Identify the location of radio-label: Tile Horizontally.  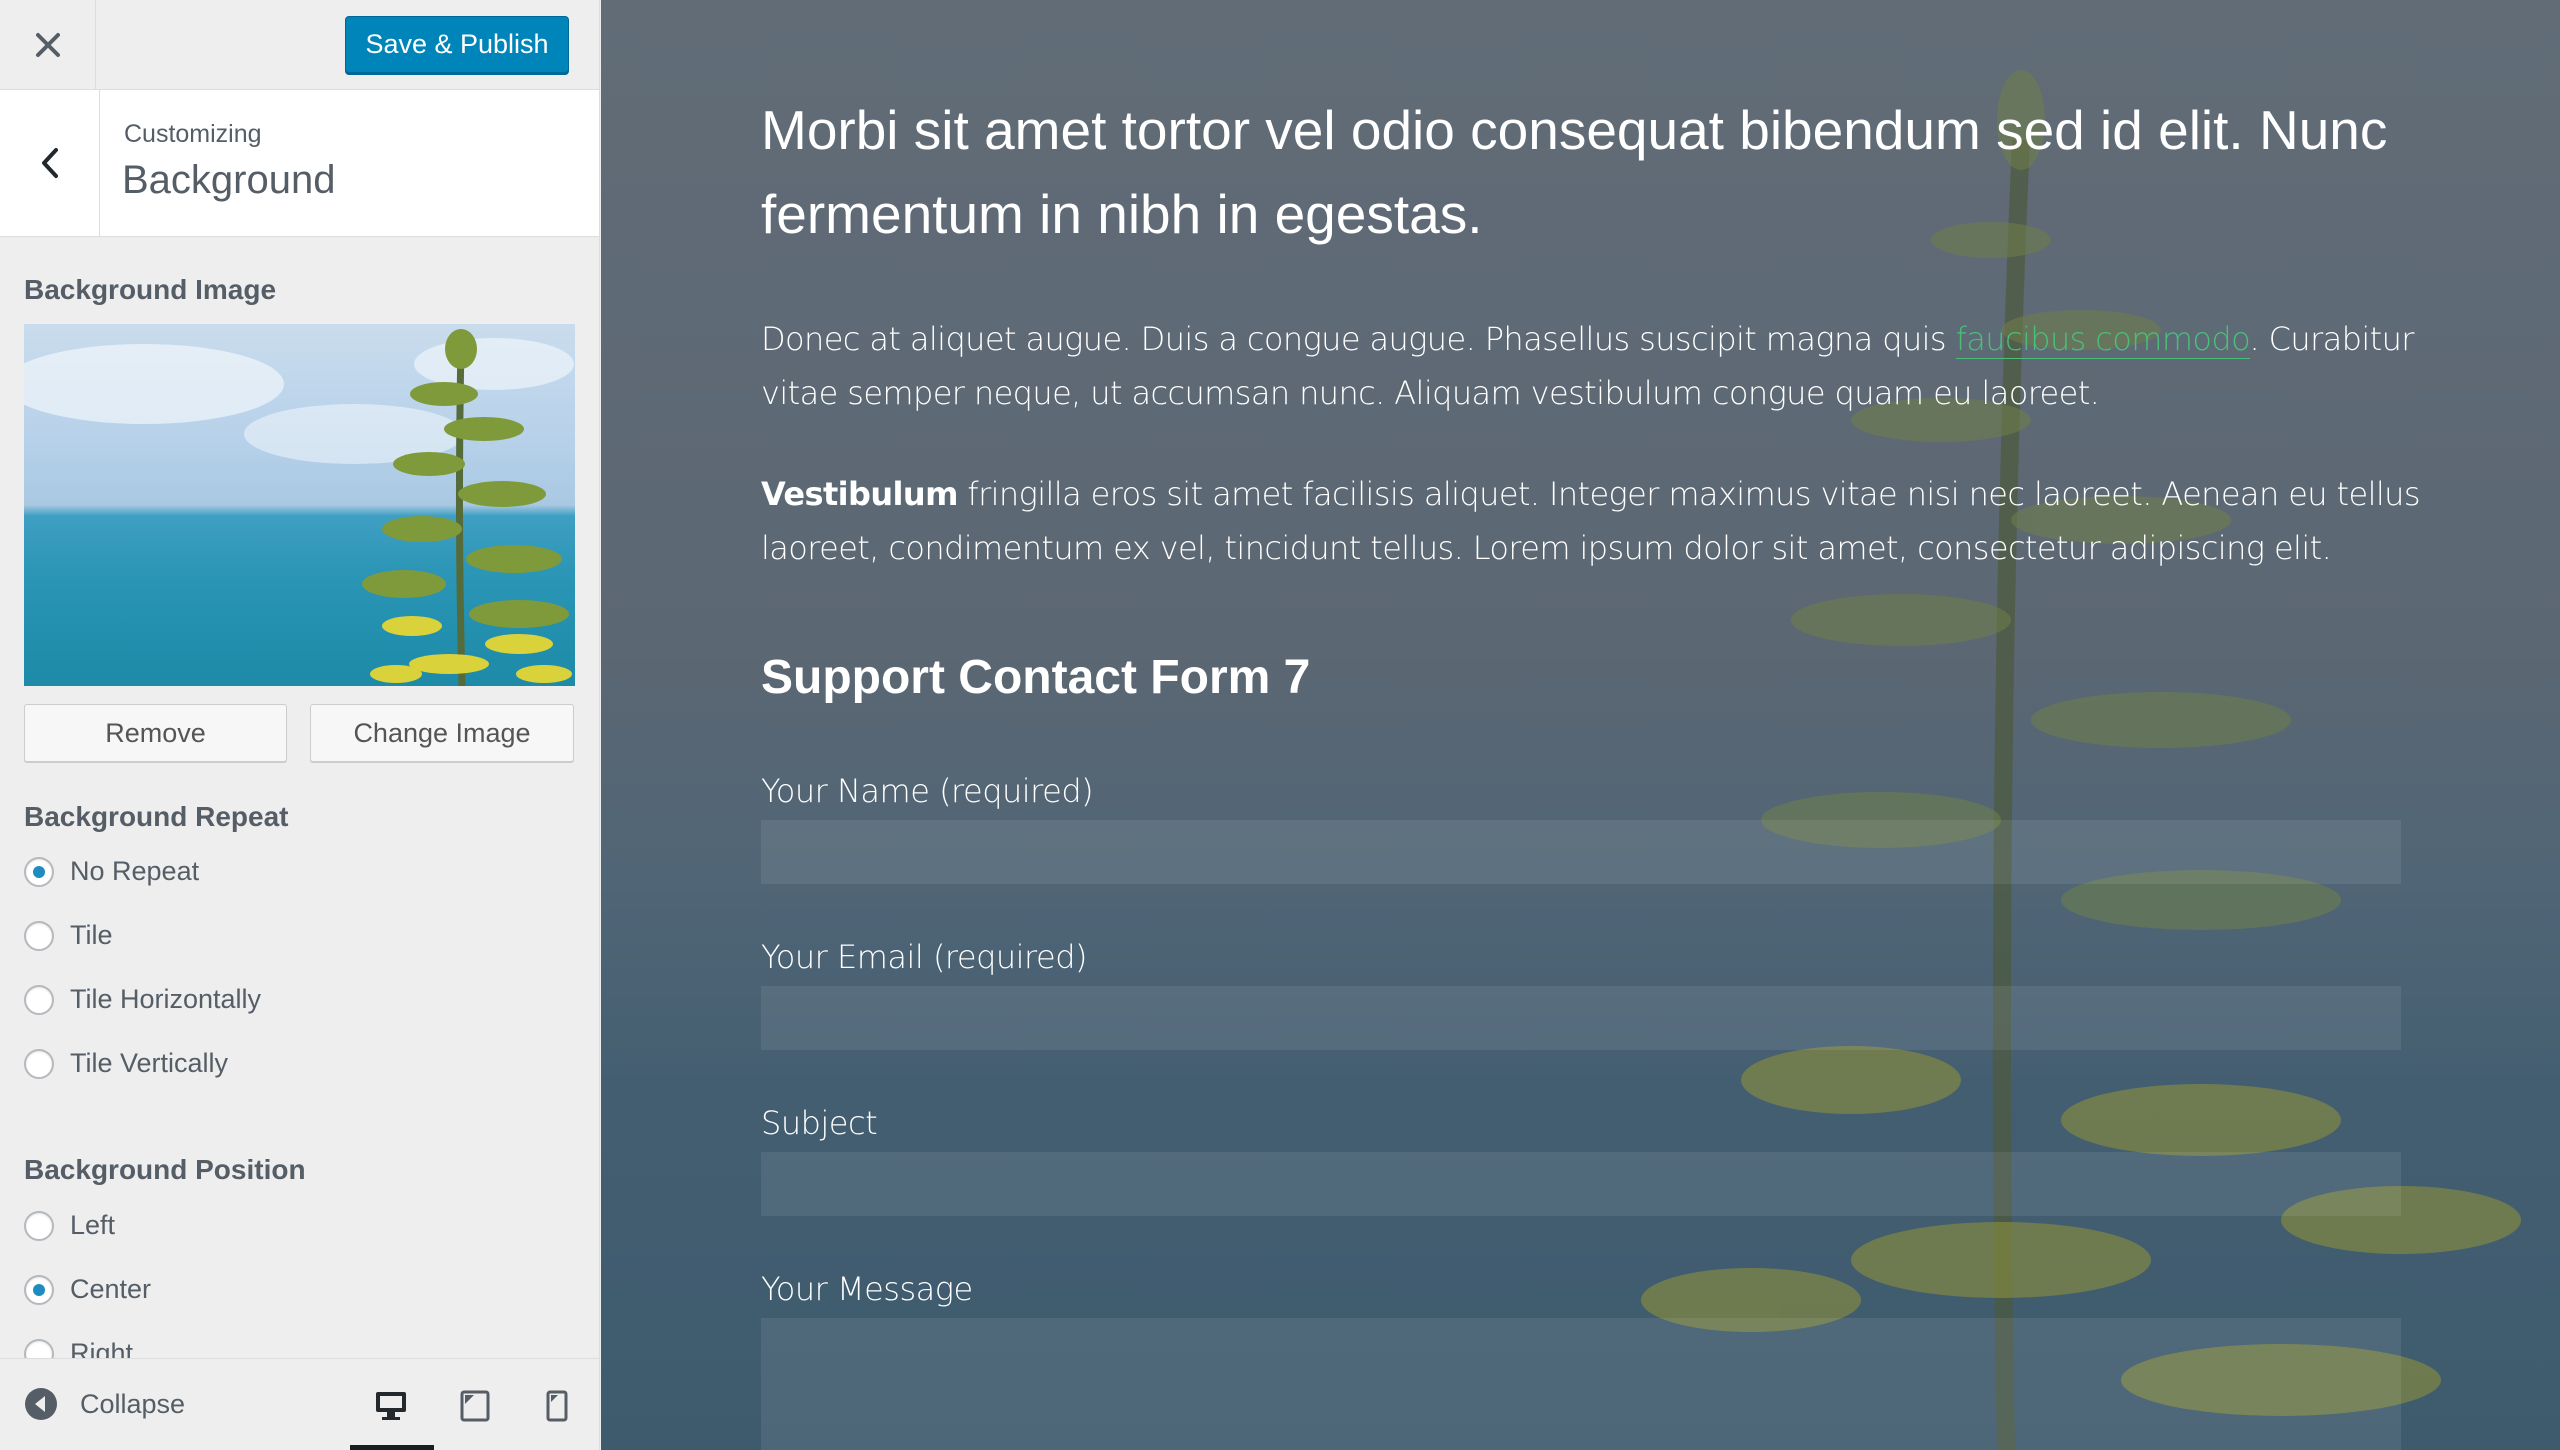
(166, 999).